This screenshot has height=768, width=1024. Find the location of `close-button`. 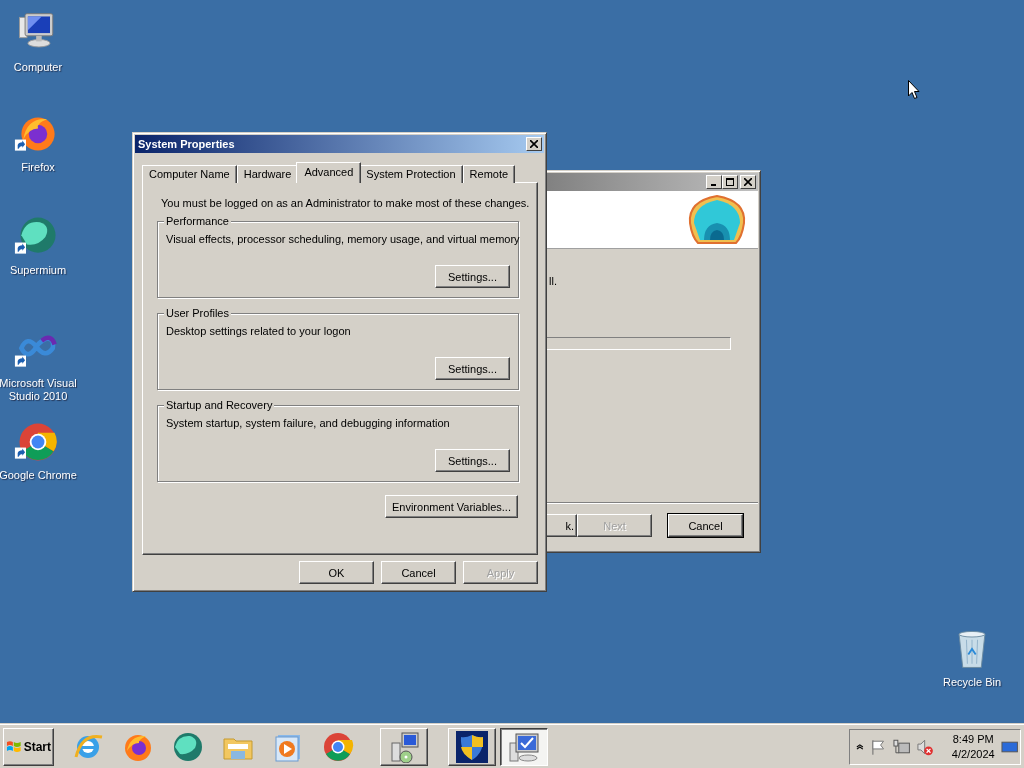

close-button is located at coordinates (534, 144).